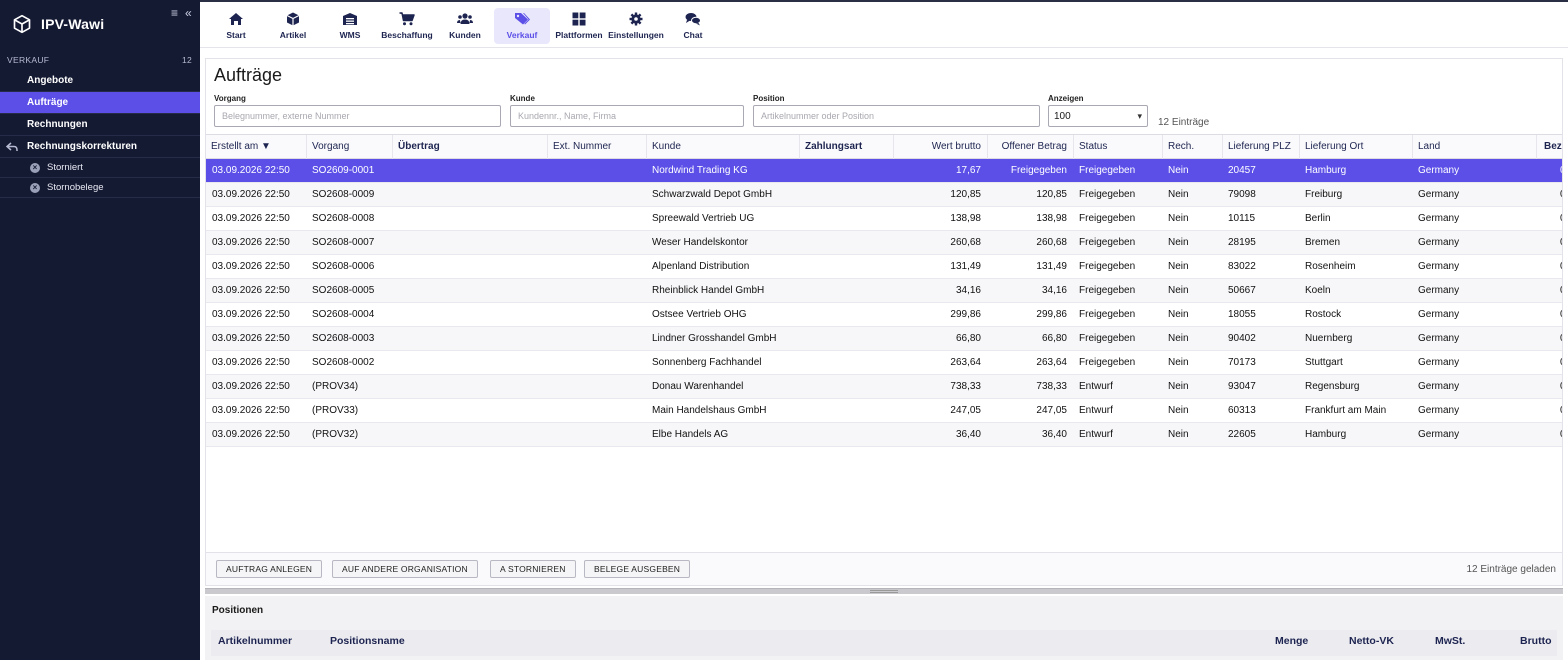 Image resolution: width=1568 pixels, height=660 pixels. Describe the element at coordinates (343, 314) in the screenshot. I see `cell-vorgang: SO2608-0004` at that location.